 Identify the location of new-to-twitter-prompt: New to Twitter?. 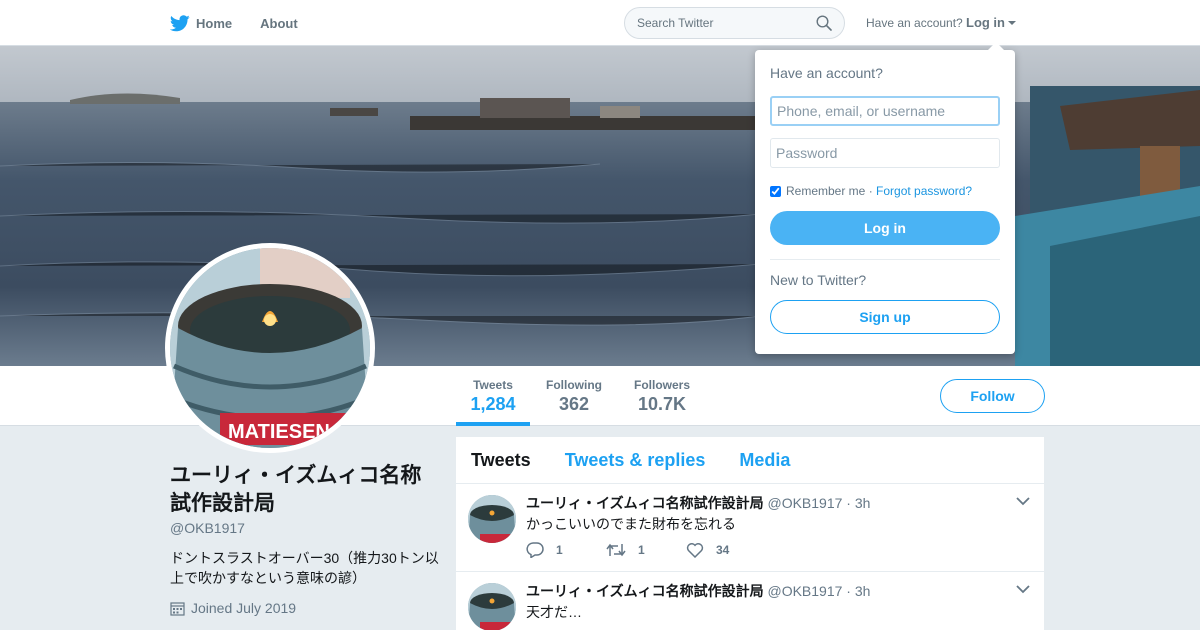
(818, 280).